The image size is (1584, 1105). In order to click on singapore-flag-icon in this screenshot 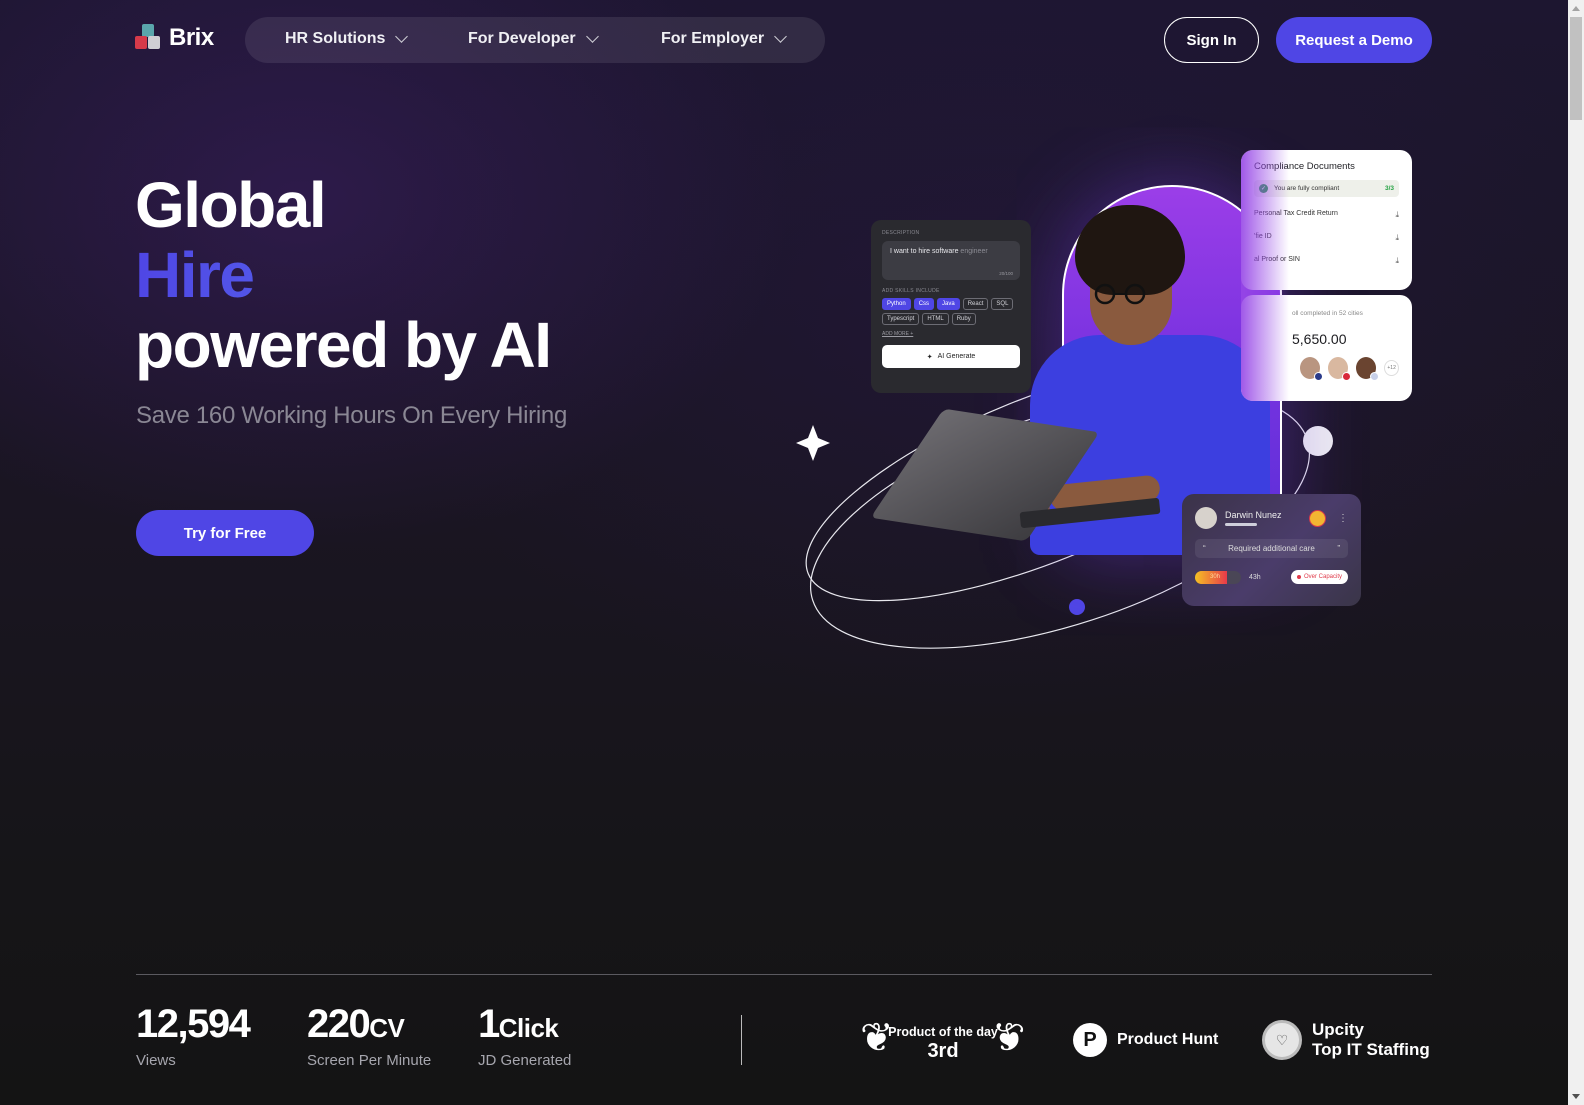, I will do `click(1347, 376)`.